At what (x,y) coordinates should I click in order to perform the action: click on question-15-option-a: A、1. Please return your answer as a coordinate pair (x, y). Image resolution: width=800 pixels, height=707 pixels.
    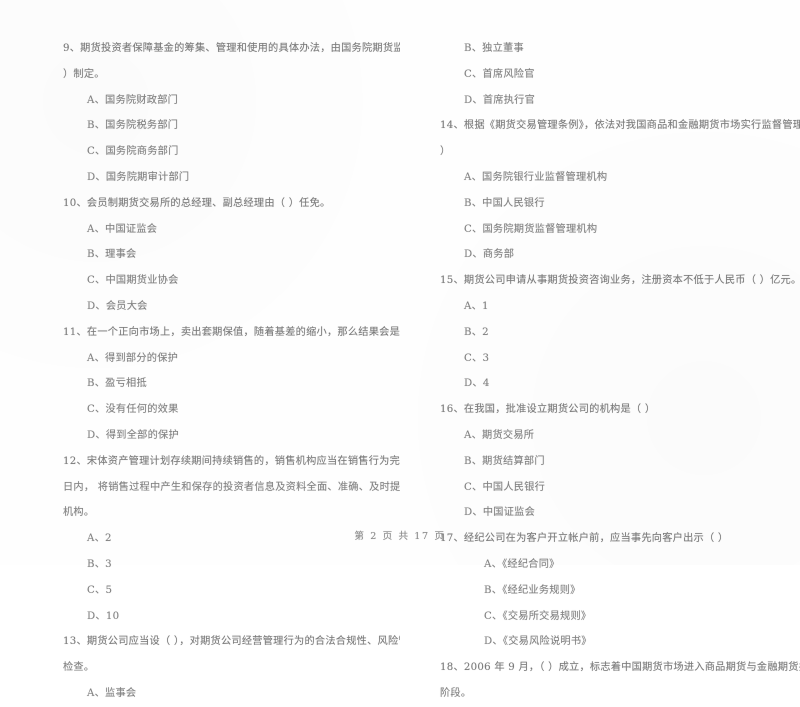
    Looking at the image, I should click on (616, 307).